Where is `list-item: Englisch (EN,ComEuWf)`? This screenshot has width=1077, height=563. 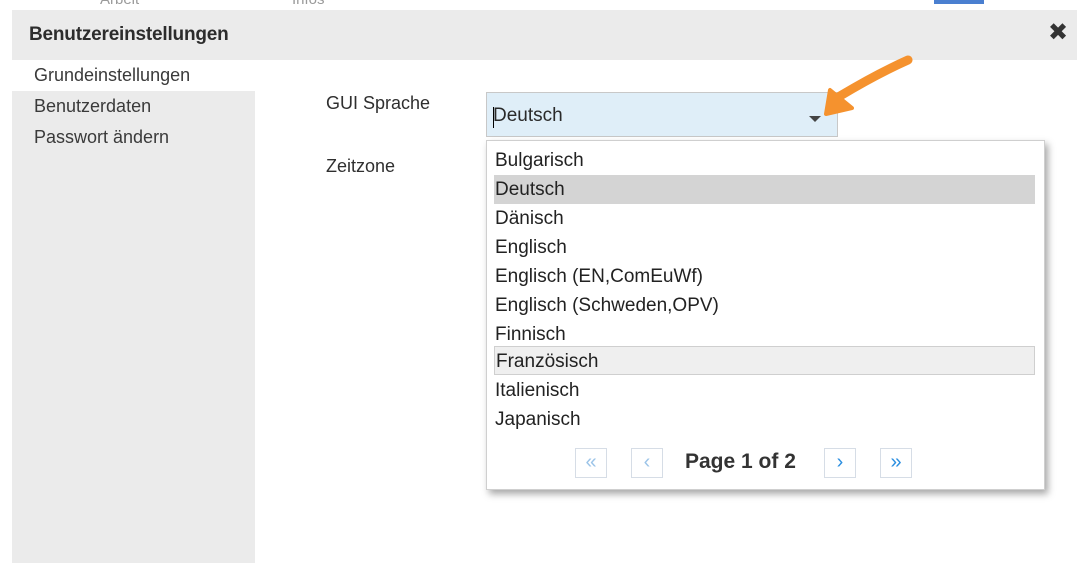 list-item: Englisch (EN,ComEuWf) is located at coordinates (764, 276).